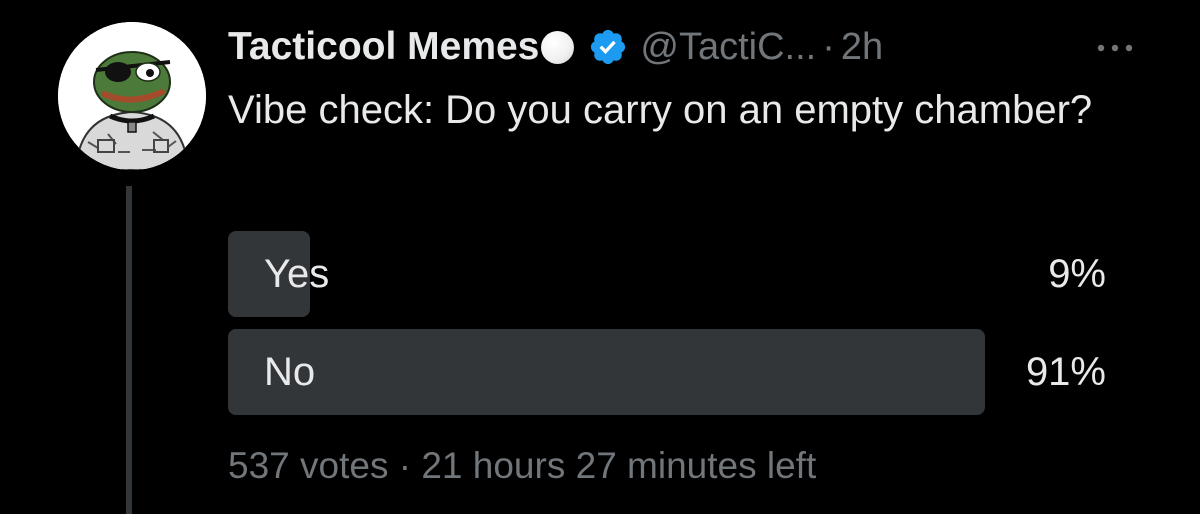 The height and width of the screenshot is (514, 1200). I want to click on poll-footer: 537 votes · 21 hours 27 minutes left, so click(522, 466).